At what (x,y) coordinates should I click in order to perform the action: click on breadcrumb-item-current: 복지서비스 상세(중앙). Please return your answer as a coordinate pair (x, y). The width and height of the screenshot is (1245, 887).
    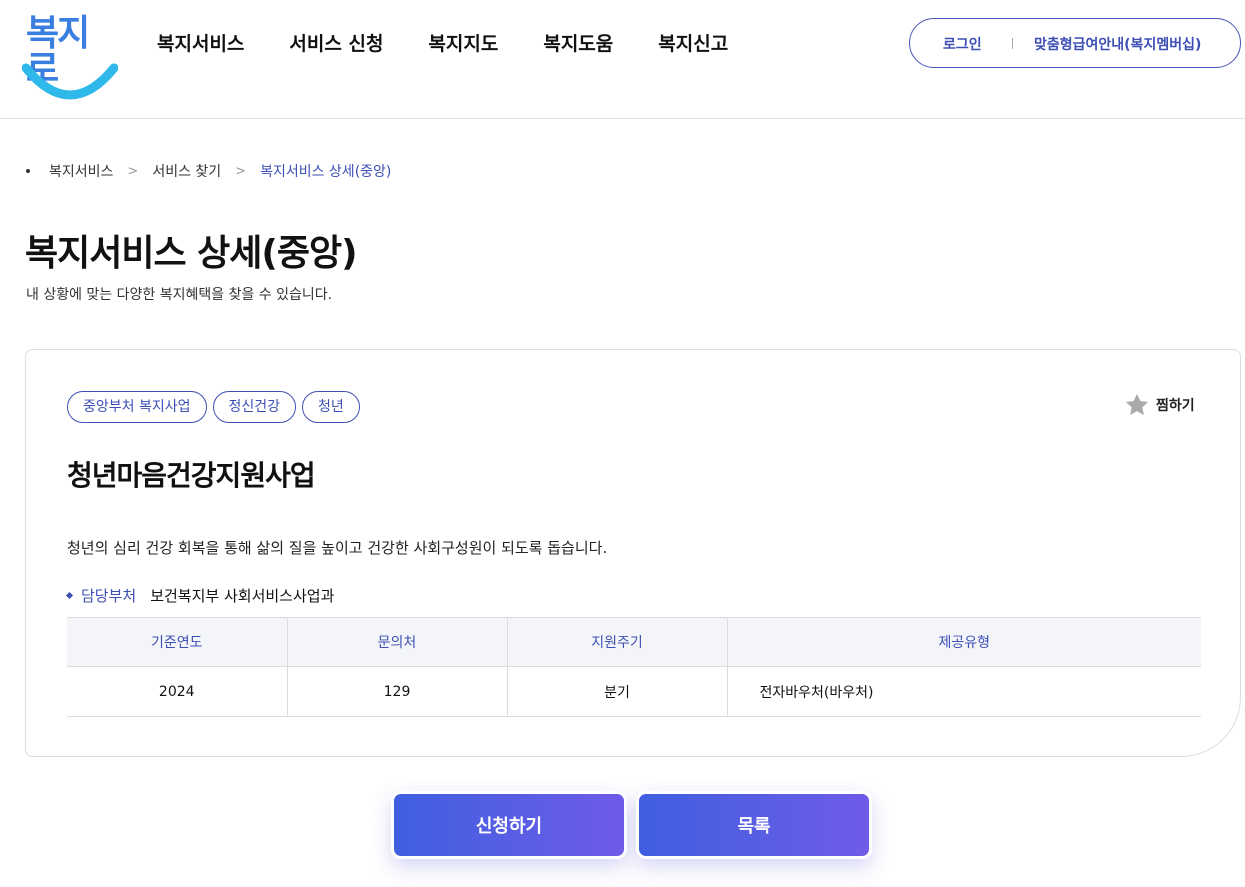
    Looking at the image, I should click on (326, 172).